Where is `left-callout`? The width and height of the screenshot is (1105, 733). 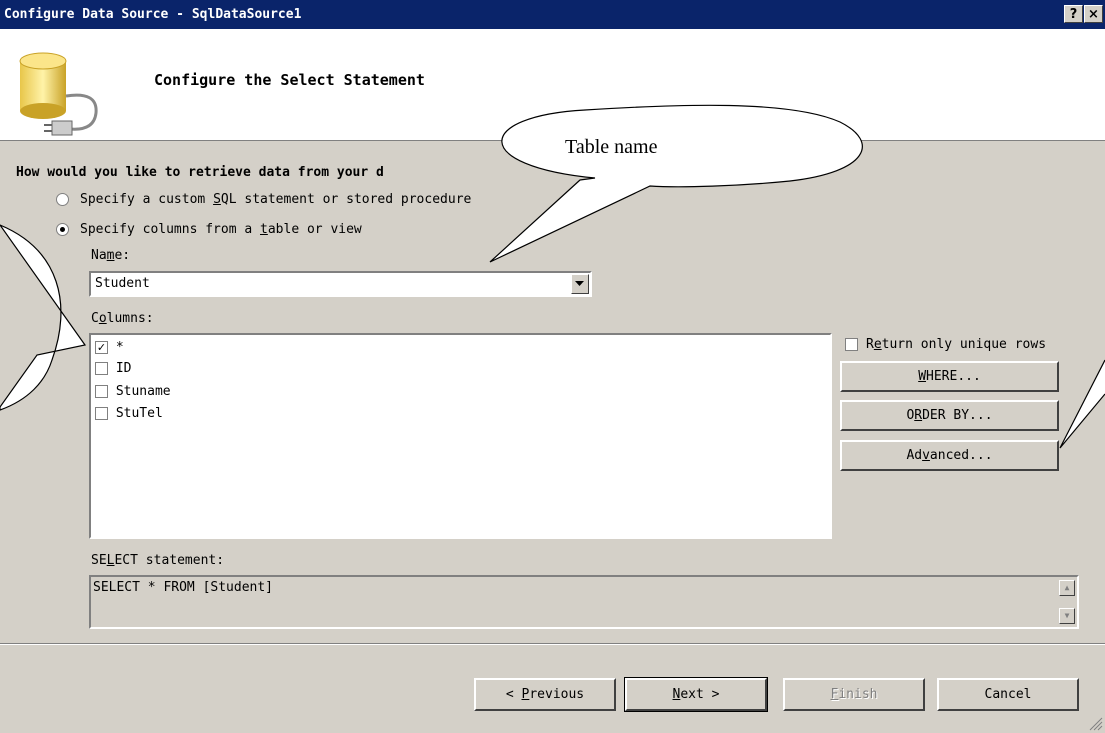 left-callout is located at coordinates (43, 317).